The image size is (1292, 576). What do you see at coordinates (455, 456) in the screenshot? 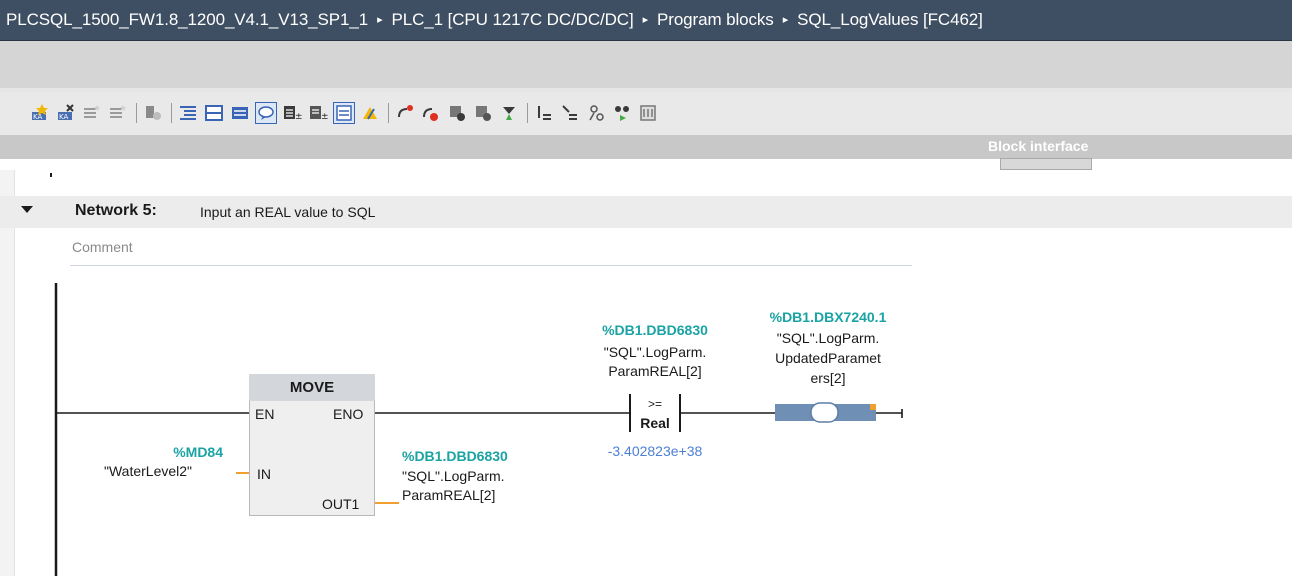
I see `move-out-address: %DB1.DBD6830` at bounding box center [455, 456].